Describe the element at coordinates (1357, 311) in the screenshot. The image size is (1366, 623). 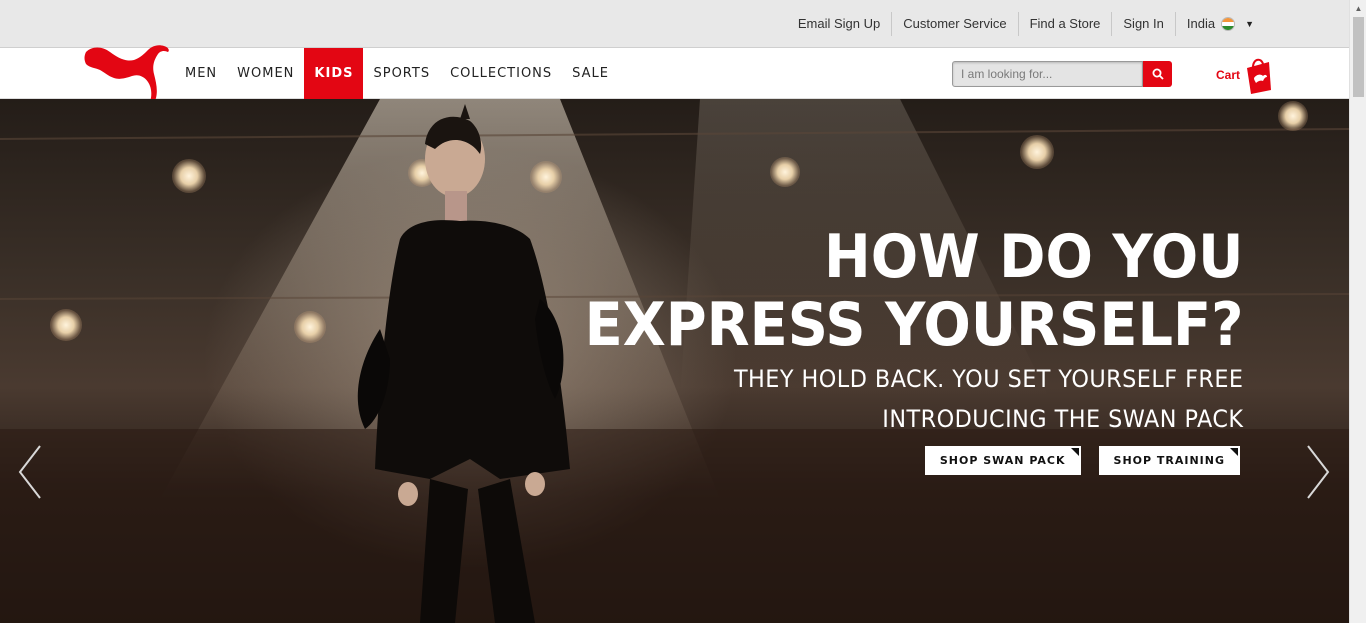
I see `page-scrollbar: ▲` at that location.